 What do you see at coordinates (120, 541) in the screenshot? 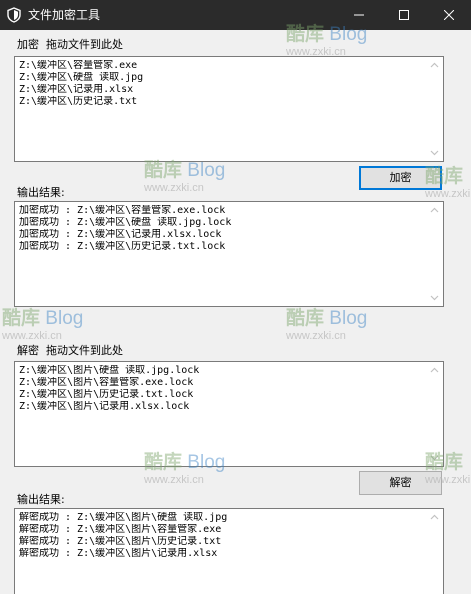
I see `output-line: 解密成功 : Z:\缓冲区\图片\历史记录.txt` at bounding box center [120, 541].